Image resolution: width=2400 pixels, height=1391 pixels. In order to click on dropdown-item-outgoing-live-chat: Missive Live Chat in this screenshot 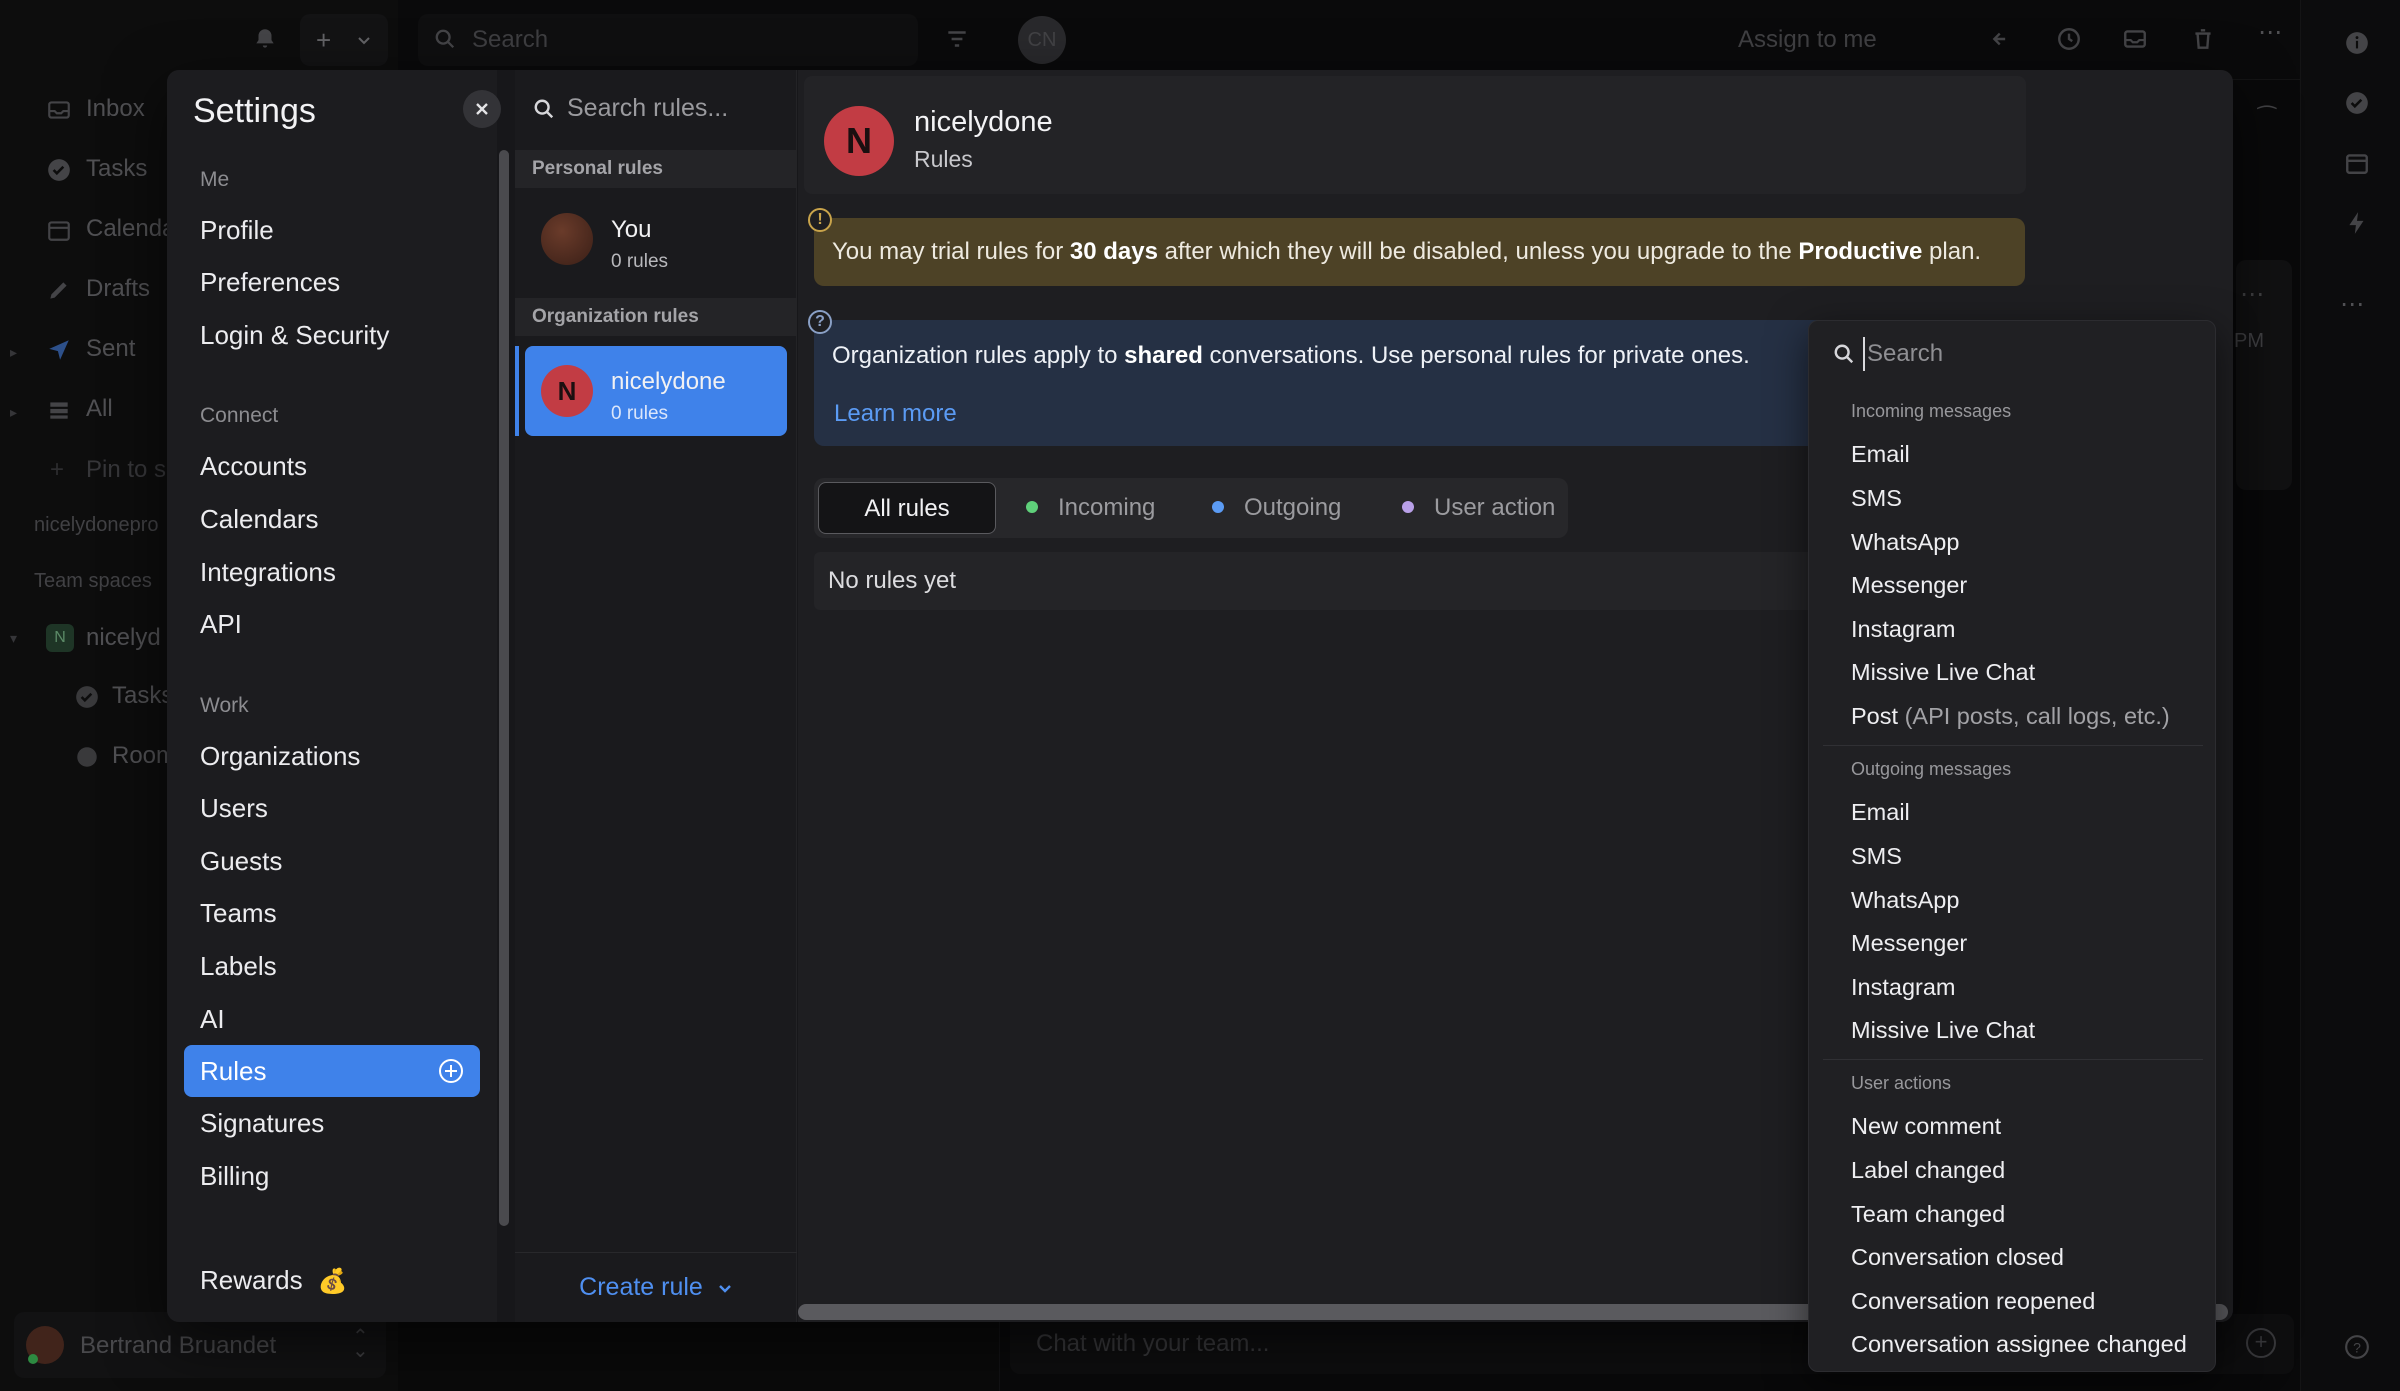, I will do `click(1943, 1030)`.